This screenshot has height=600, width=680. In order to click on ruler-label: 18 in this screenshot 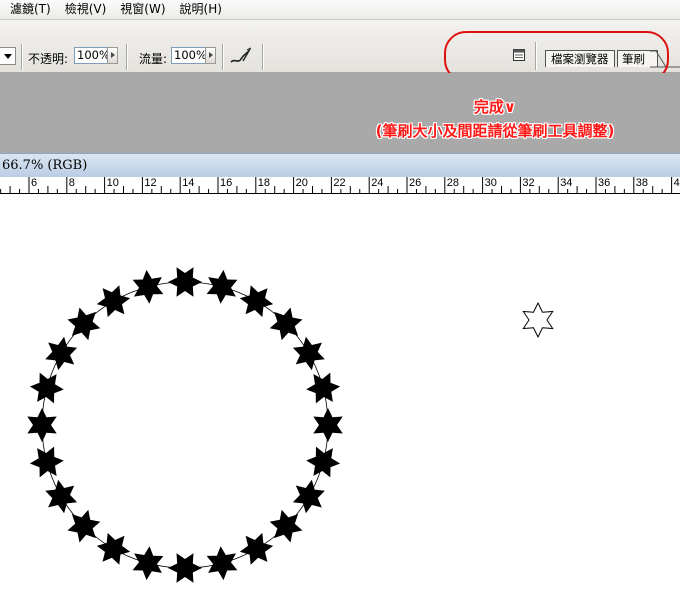, I will do `click(264, 183)`.